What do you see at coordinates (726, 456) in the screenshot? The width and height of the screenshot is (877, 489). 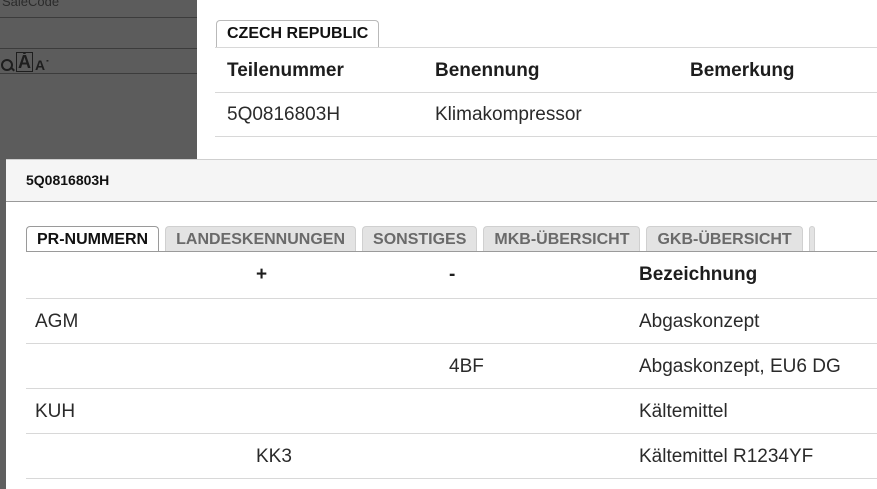 I see `pr-description-cell: Kältemittel R1234YF` at bounding box center [726, 456].